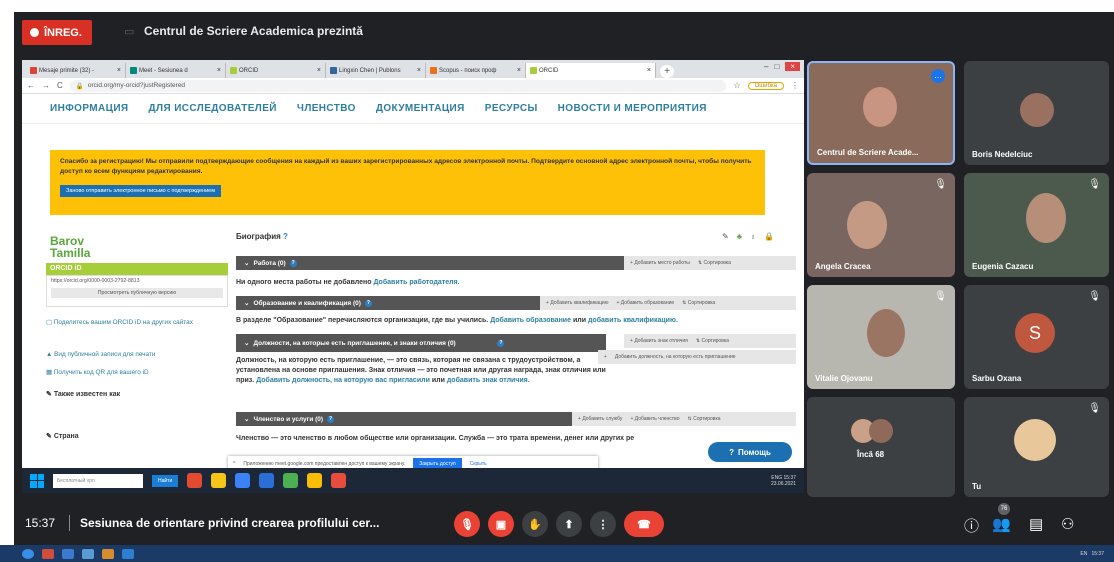  I want to click on maximize-icon: □, so click(776, 66).